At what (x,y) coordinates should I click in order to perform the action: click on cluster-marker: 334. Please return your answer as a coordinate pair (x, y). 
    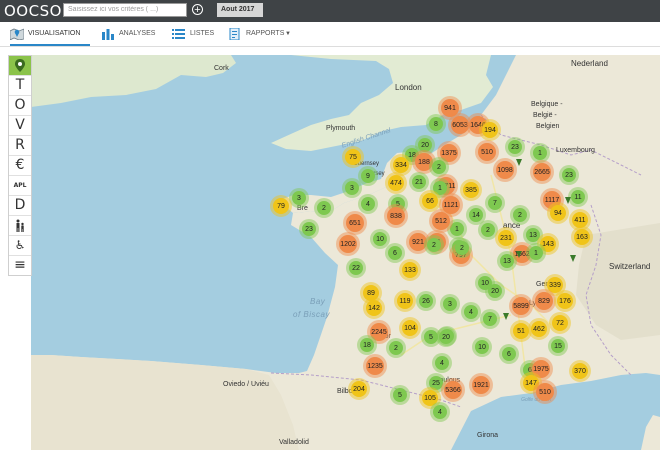
    Looking at the image, I should click on (401, 165).